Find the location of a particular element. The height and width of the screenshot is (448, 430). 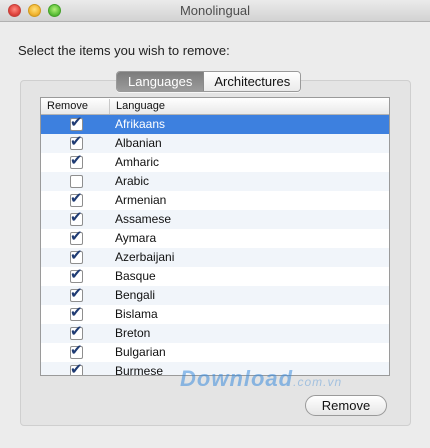

language-name: Bengali is located at coordinates (135, 295).